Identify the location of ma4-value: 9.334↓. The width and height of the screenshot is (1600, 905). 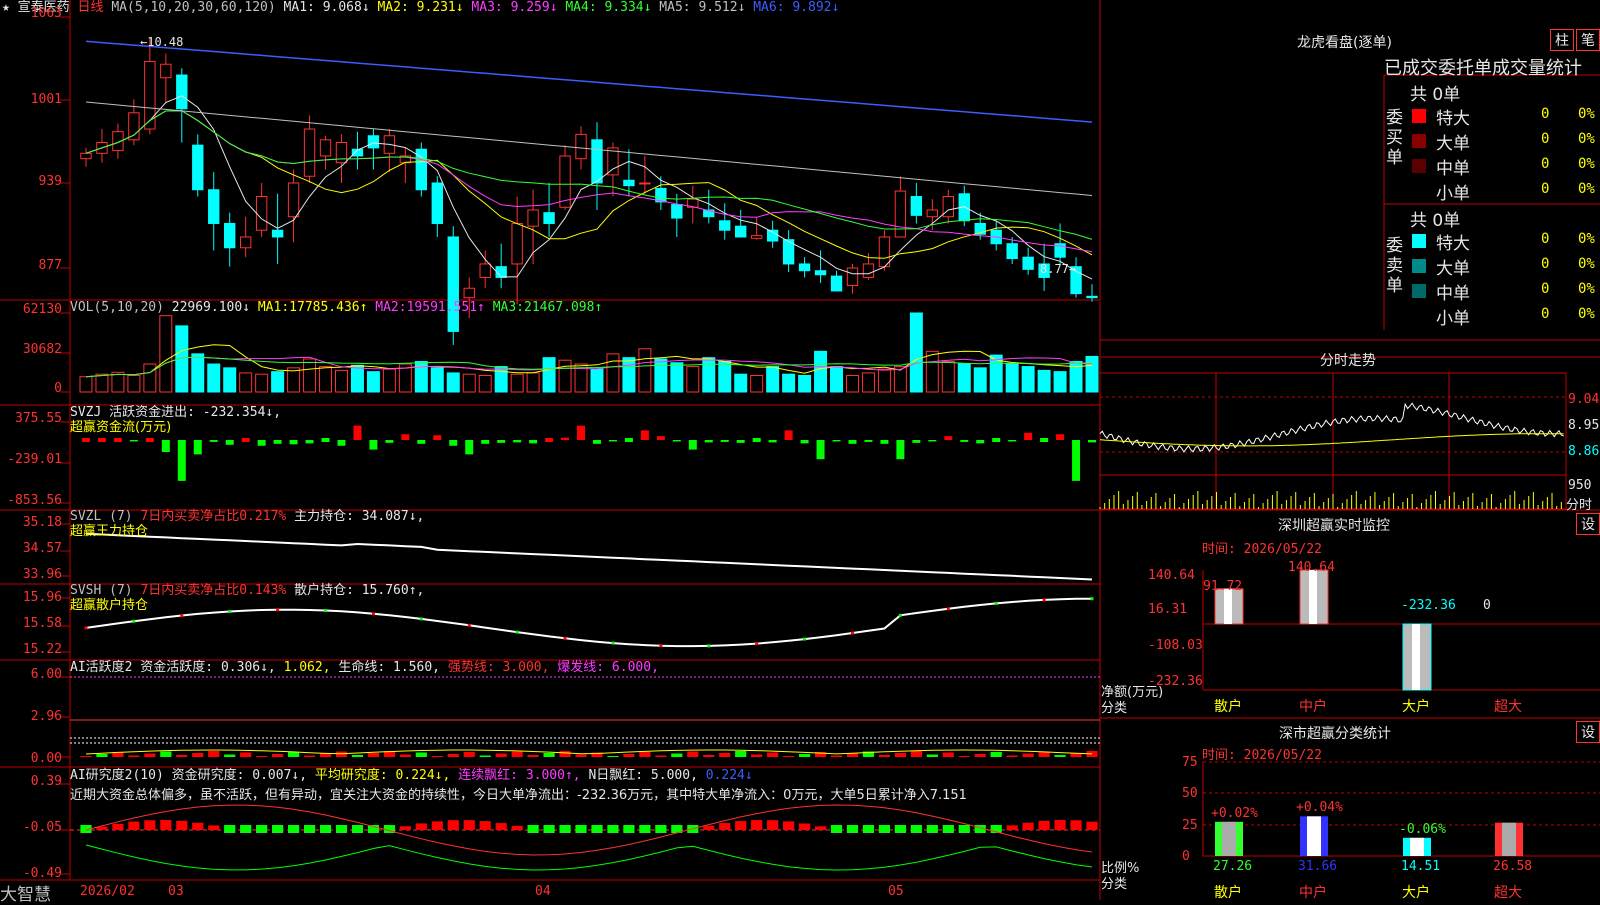
(628, 7).